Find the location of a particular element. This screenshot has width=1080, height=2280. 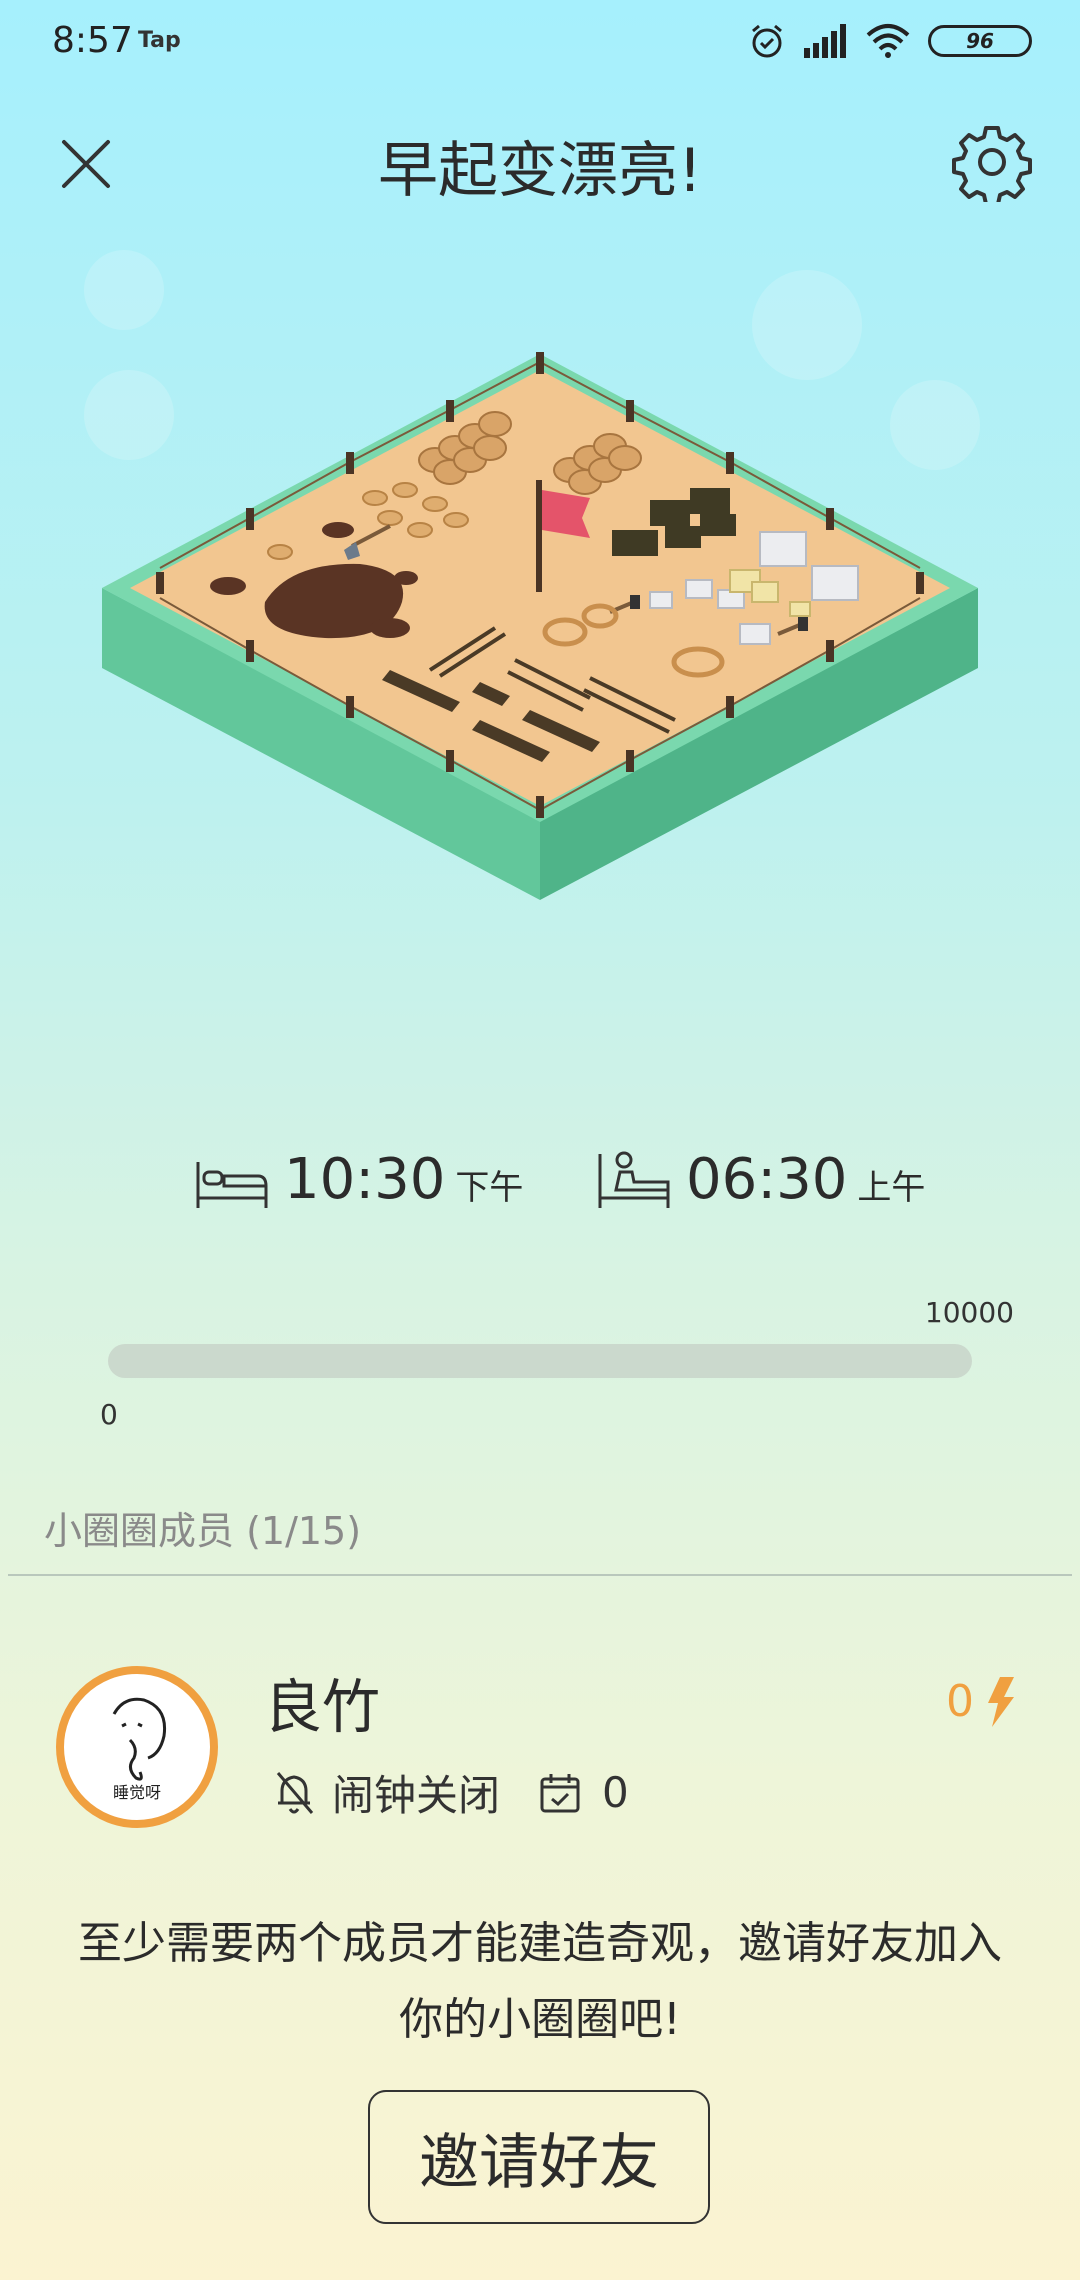

bedtime-item: 10:30 下午 is located at coordinates (358, 1180).